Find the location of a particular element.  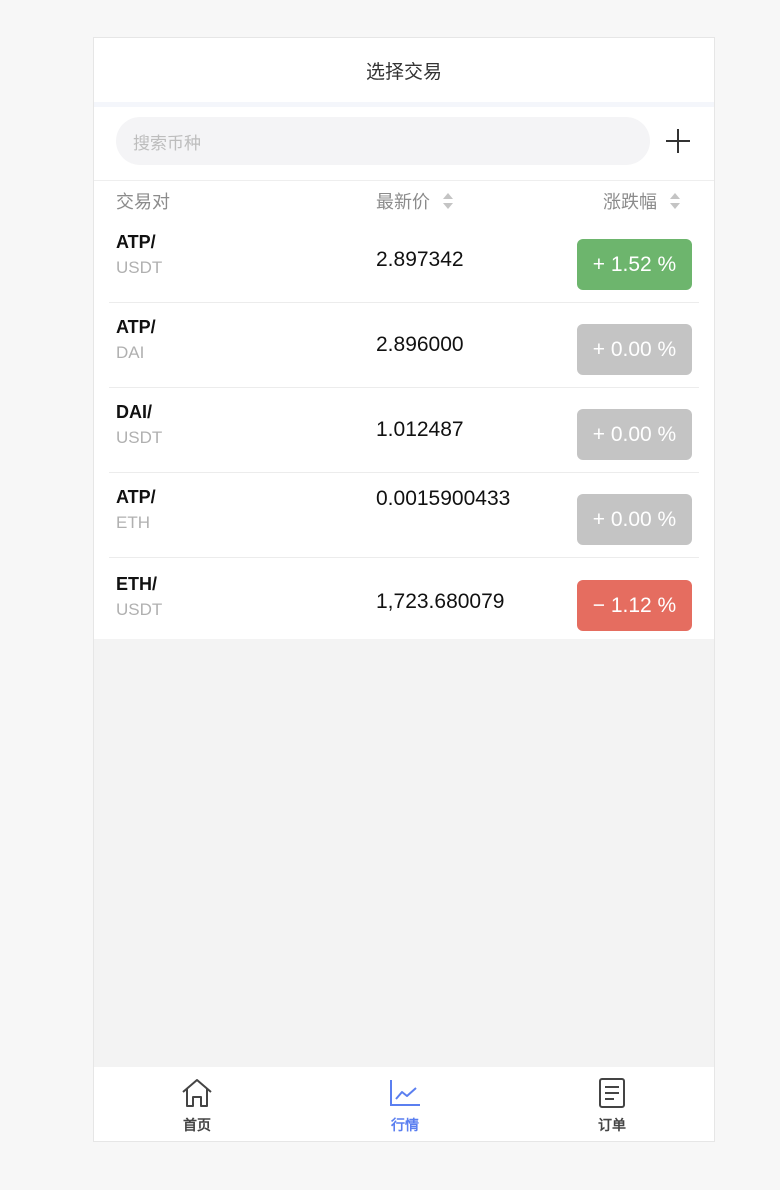

latest-price: 1,723.680079 is located at coordinates (440, 601).